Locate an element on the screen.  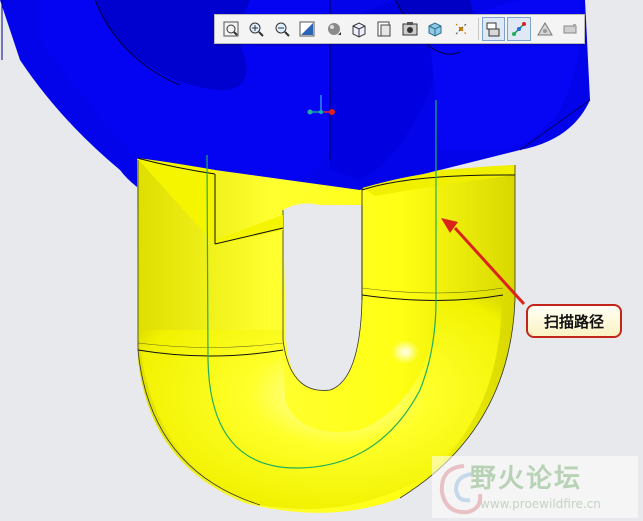
view-toolbar is located at coordinates (399, 29).